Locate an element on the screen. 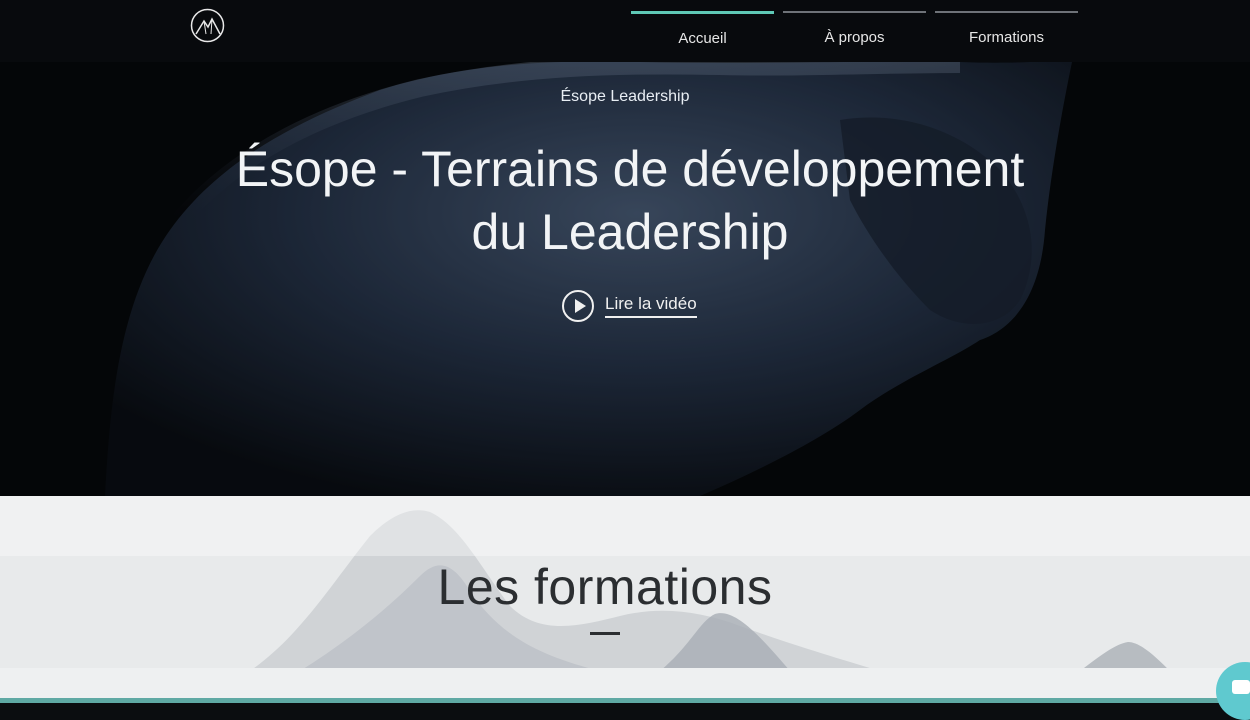  play-icon is located at coordinates (578, 306).